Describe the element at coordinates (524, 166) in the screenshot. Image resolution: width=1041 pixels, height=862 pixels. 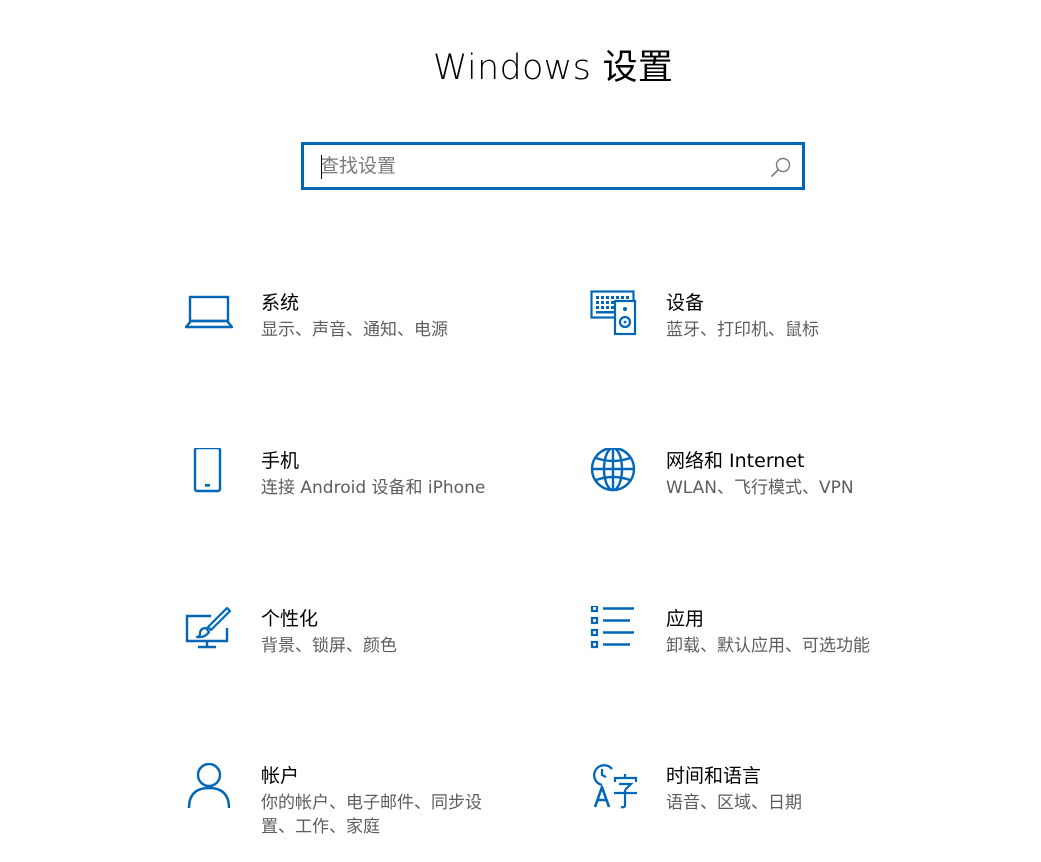
I see `search-input` at that location.